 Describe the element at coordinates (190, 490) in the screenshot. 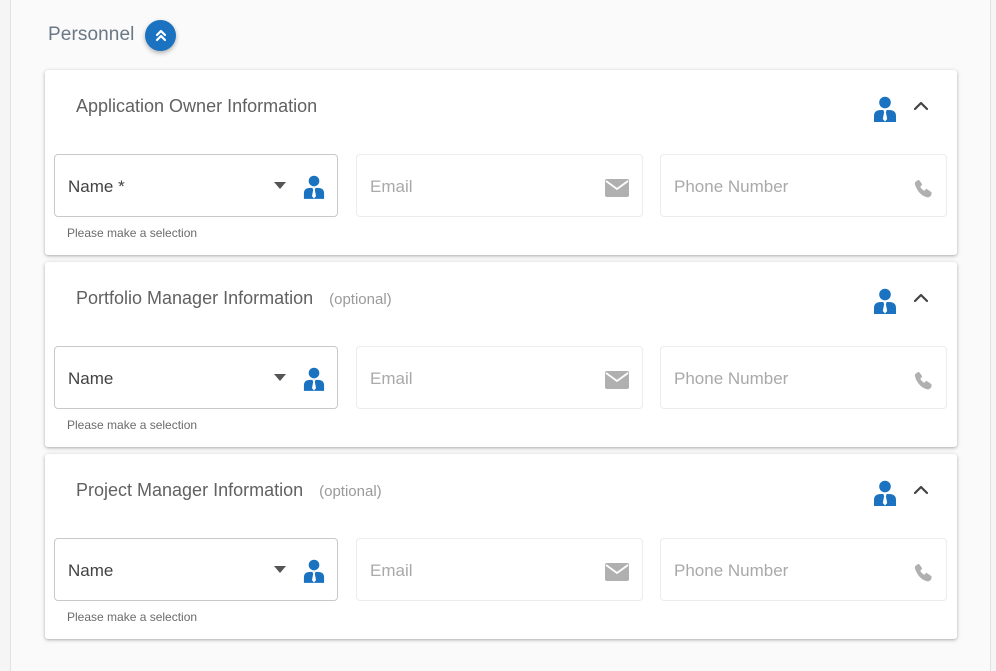

I see `card-title: Project Manager Information` at that location.